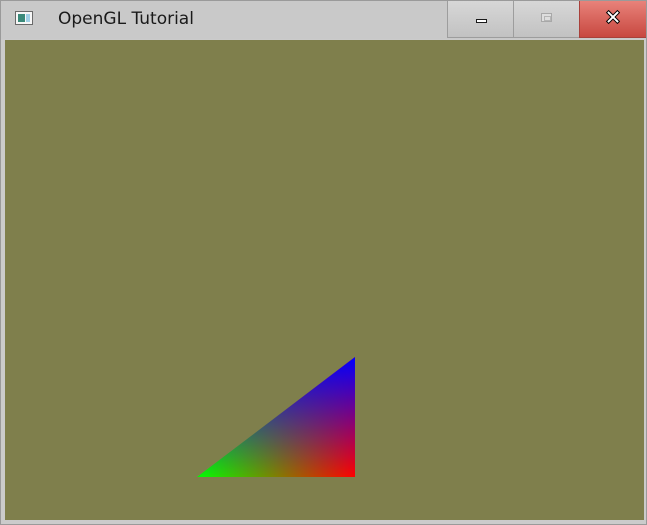 The height and width of the screenshot is (525, 647). Describe the element at coordinates (613, 17) in the screenshot. I see `close-icon` at that location.